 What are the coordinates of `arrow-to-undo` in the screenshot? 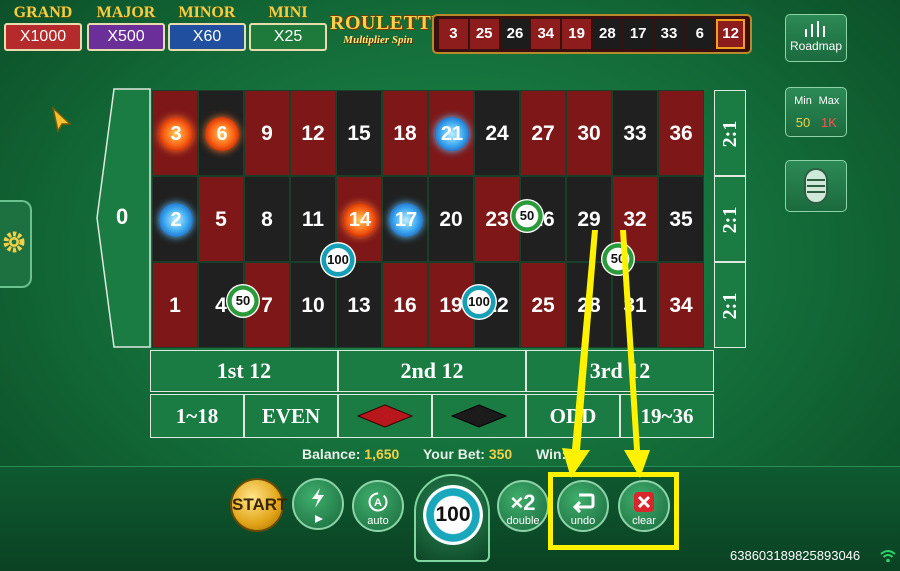 It's located at (580, 354).